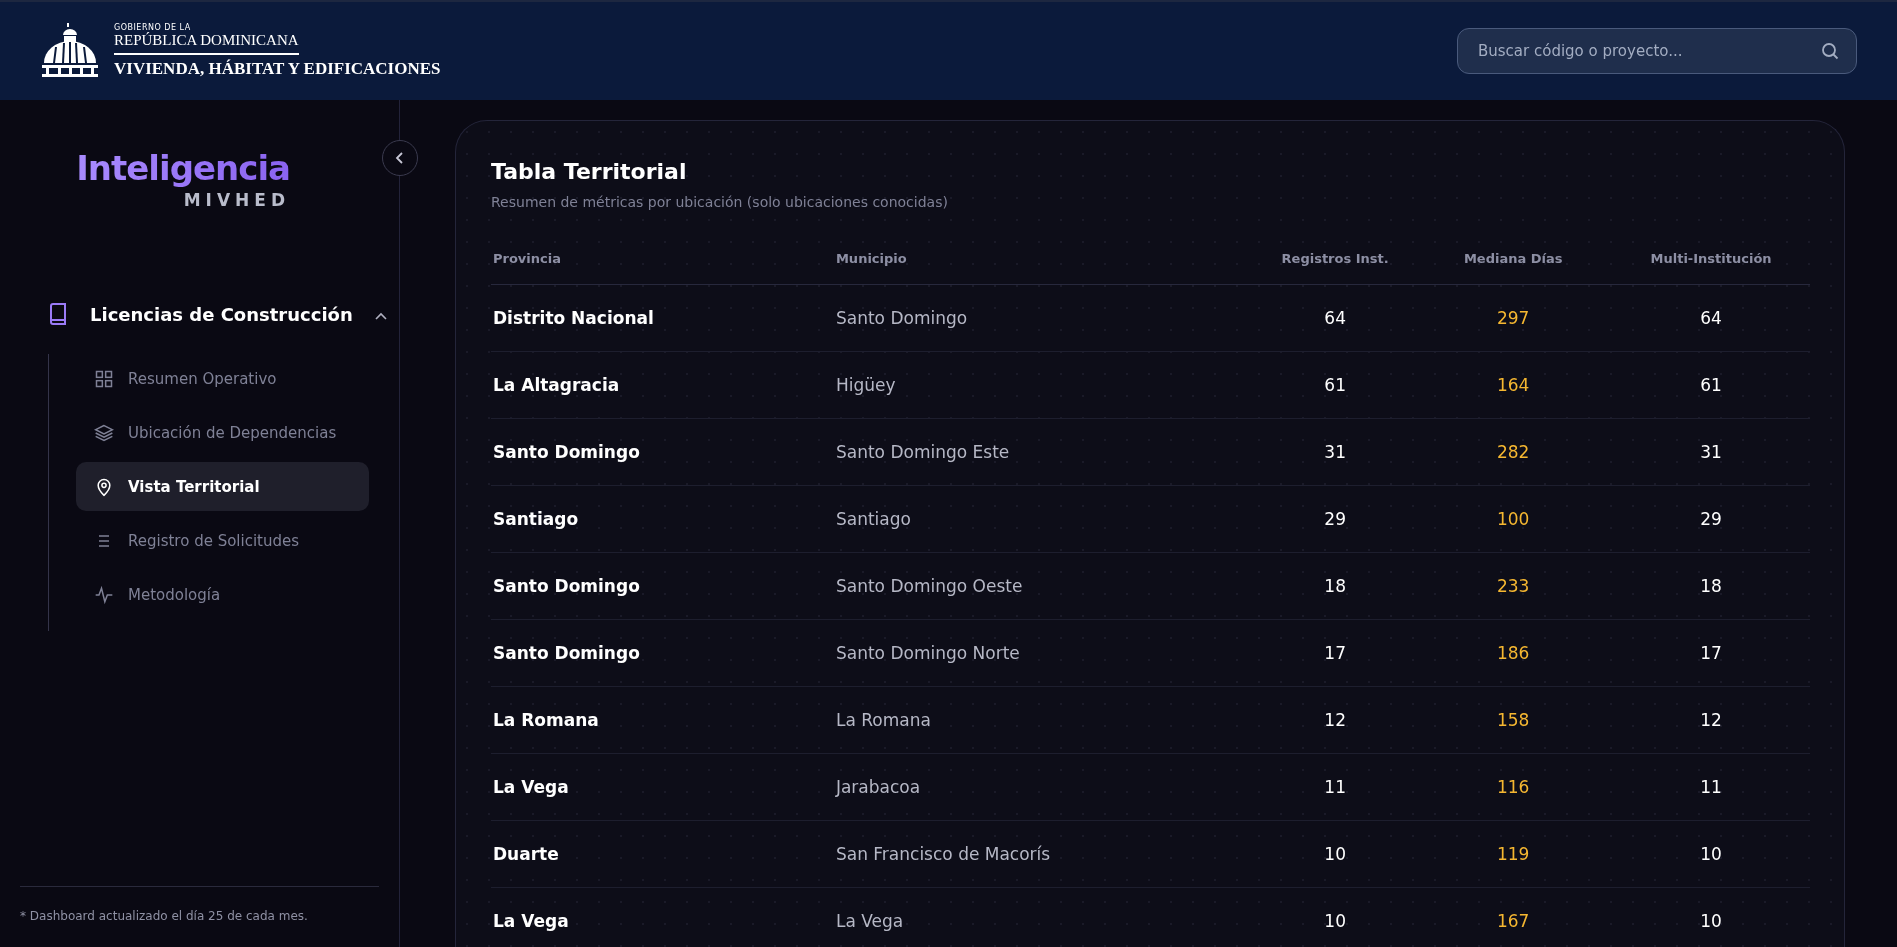 This screenshot has width=1897, height=947. I want to click on layers-icon, so click(104, 432).